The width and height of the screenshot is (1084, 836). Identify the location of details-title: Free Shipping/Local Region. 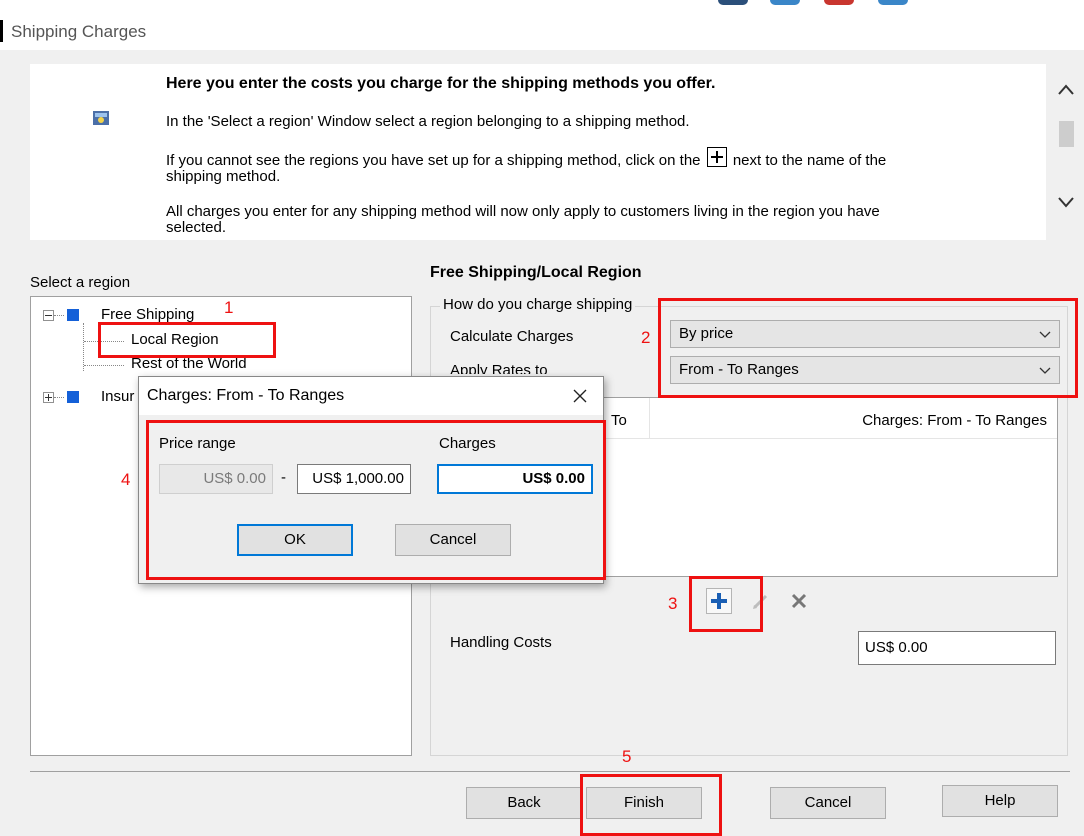
(536, 272).